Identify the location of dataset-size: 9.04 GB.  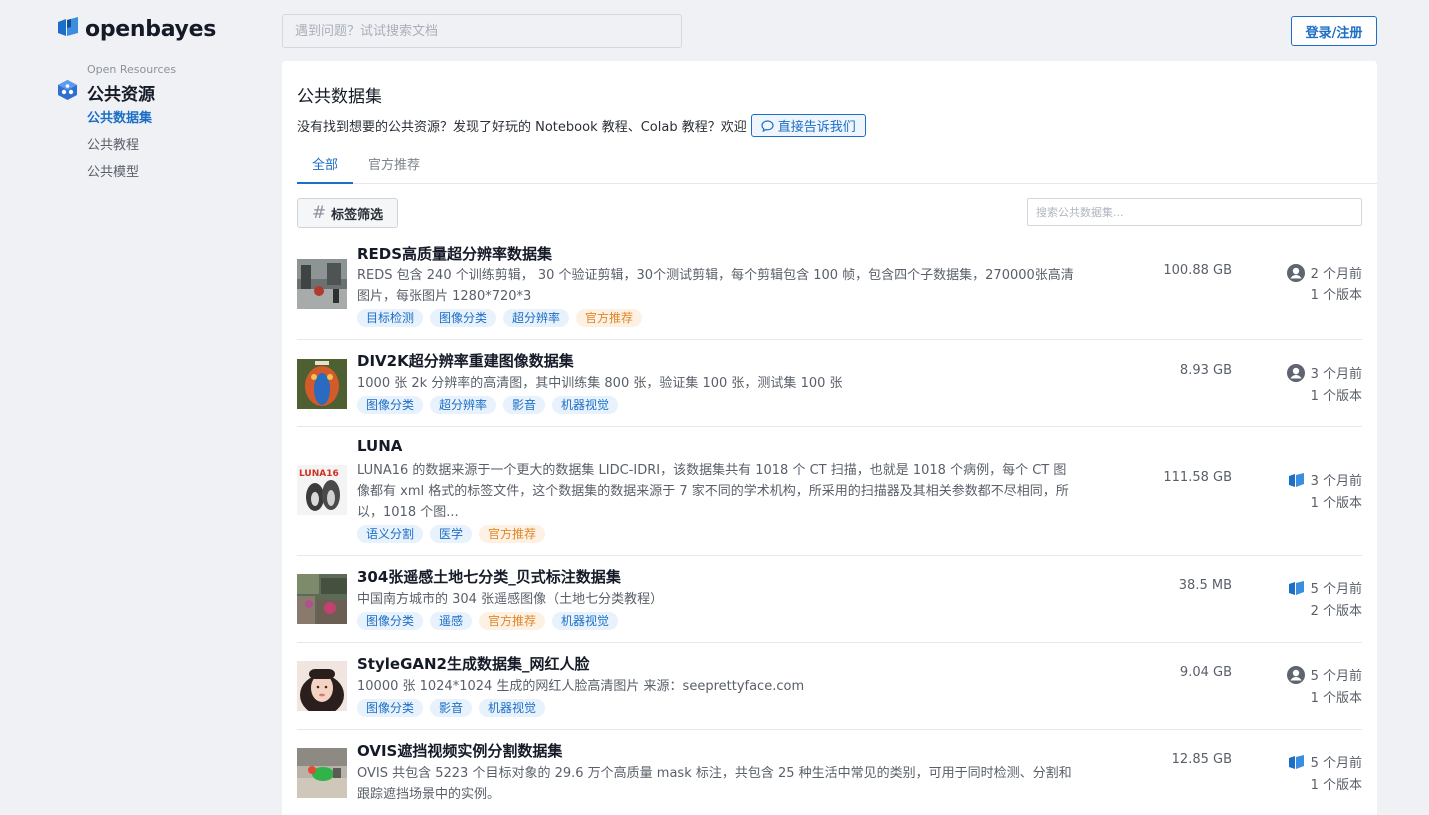
(1205, 672).